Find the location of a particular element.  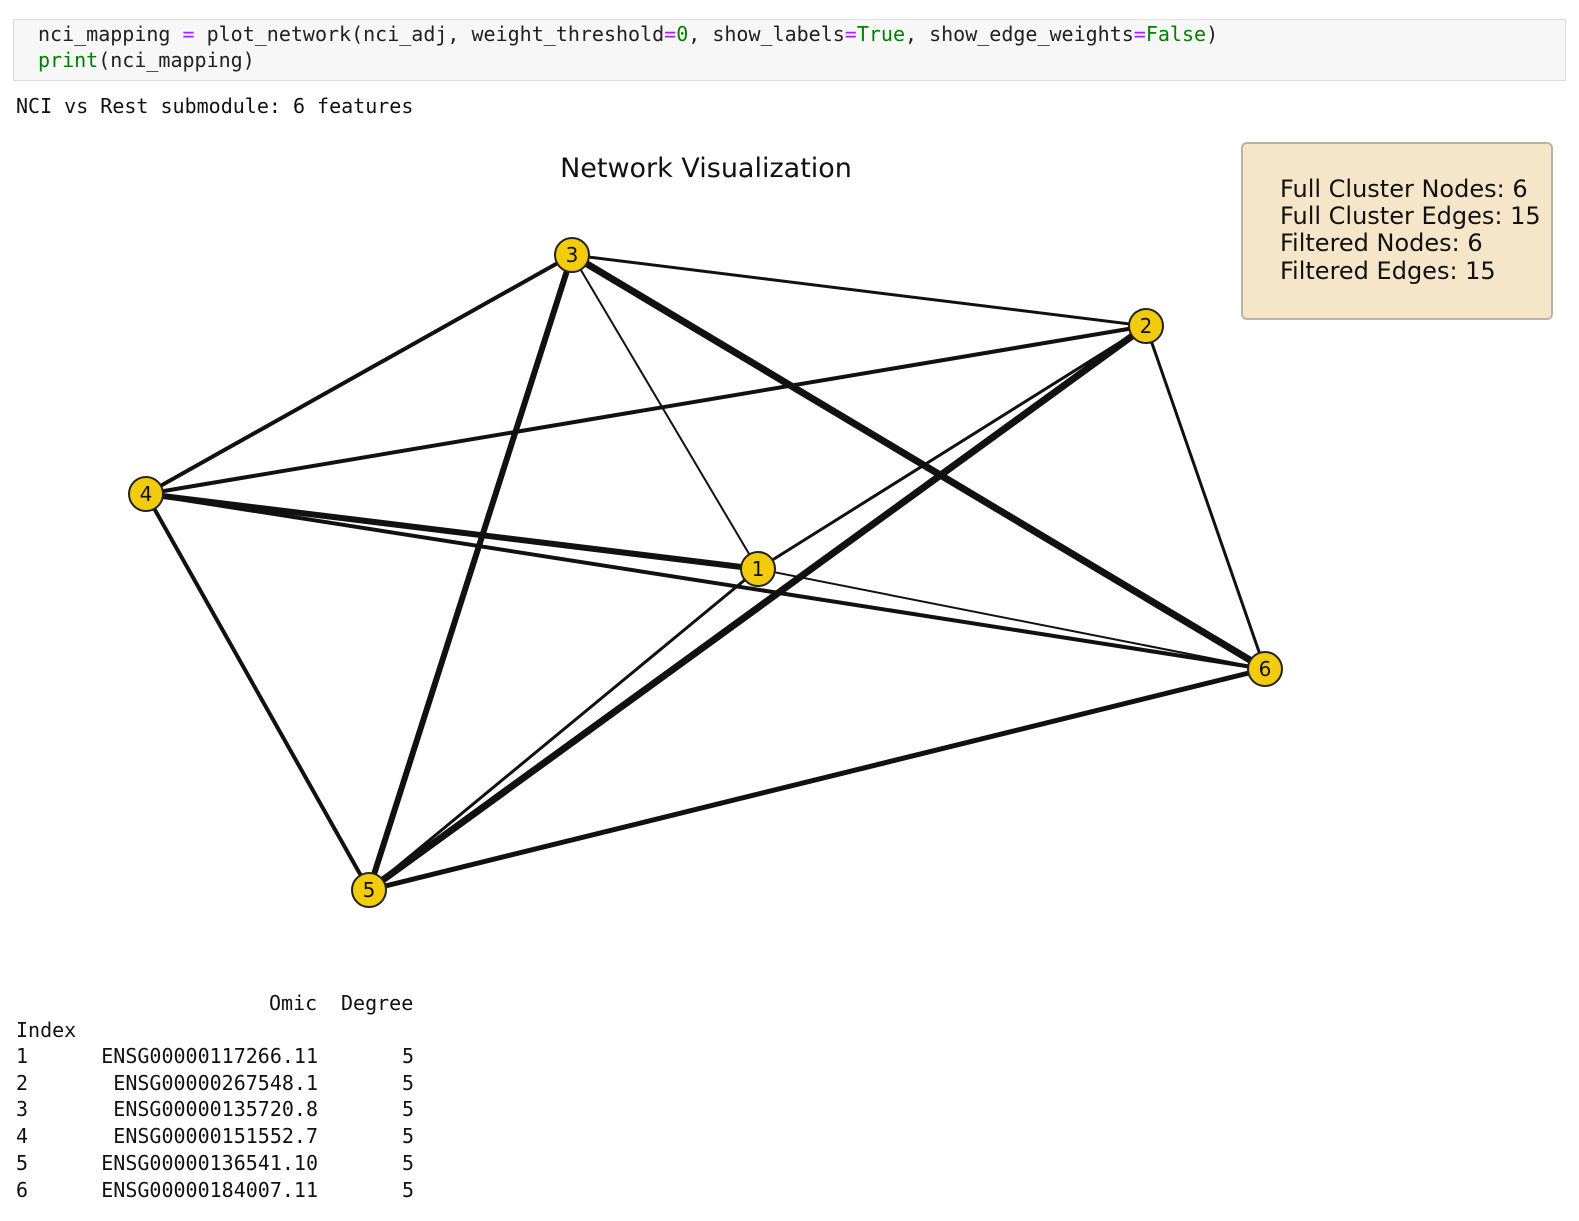

row-omic: ENSG00000136541.10 is located at coordinates (209, 1162).